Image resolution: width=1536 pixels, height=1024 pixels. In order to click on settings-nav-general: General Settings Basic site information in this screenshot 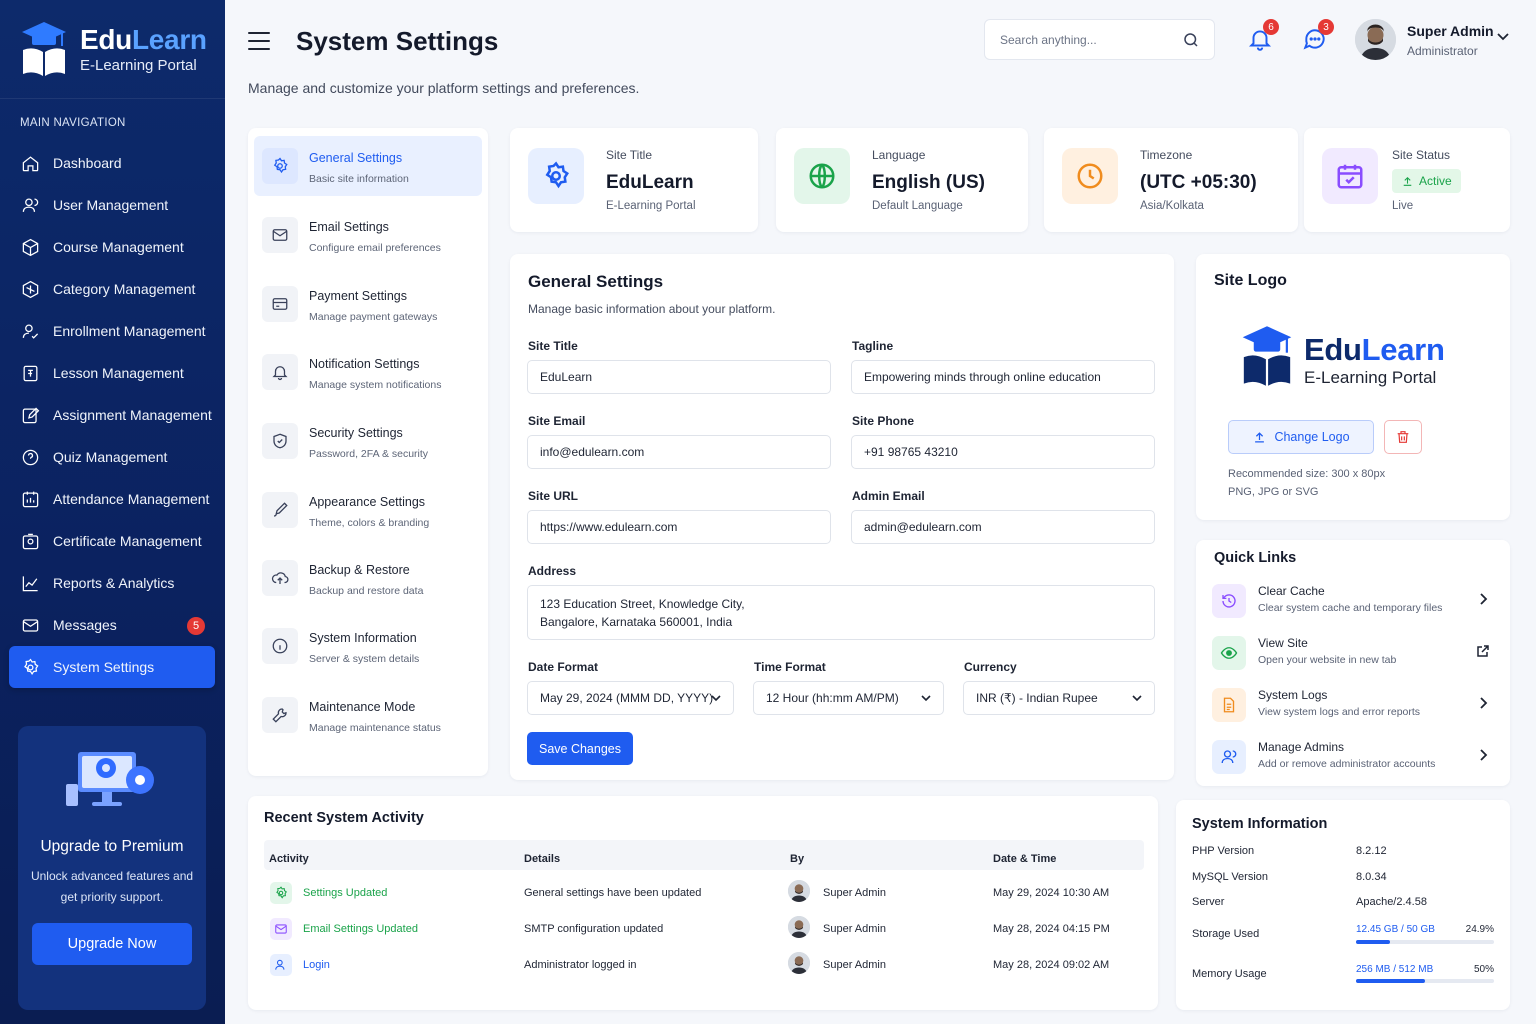, I will do `click(368, 166)`.